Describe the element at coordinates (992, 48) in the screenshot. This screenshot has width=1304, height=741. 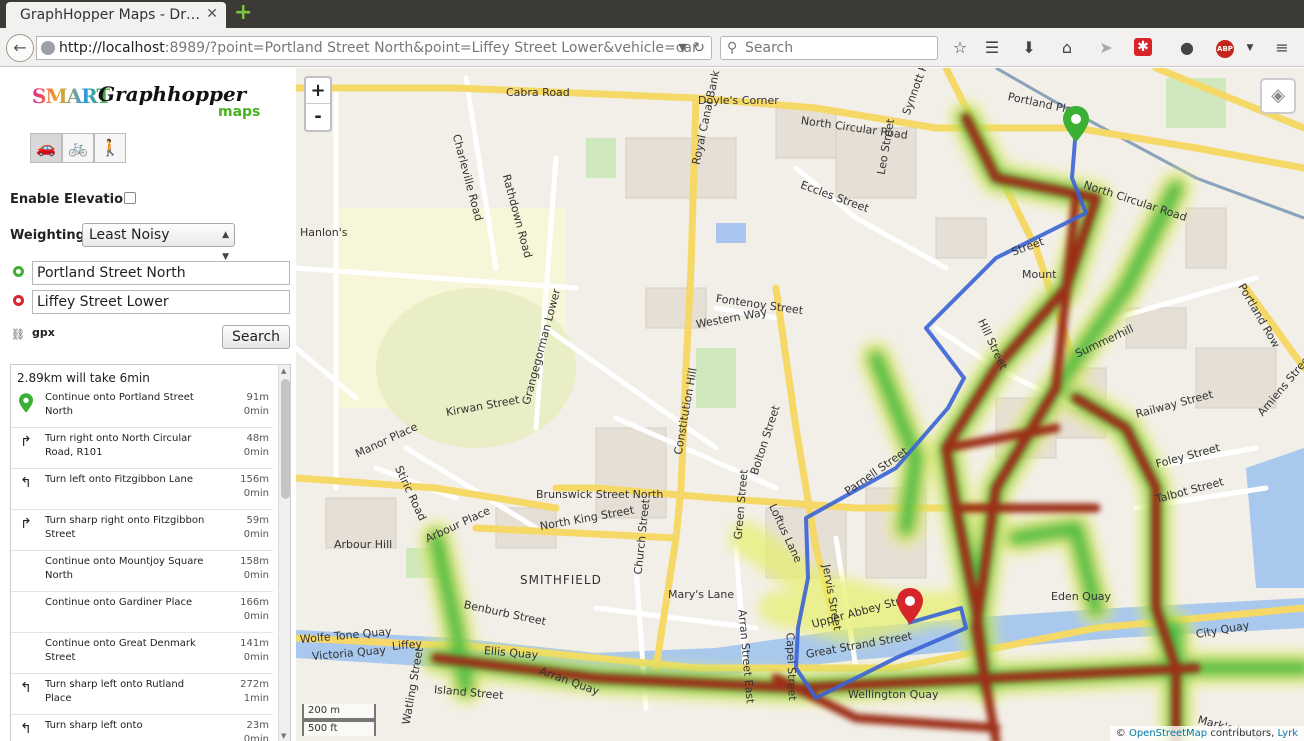
I see `reading-list-icon: ☰` at that location.